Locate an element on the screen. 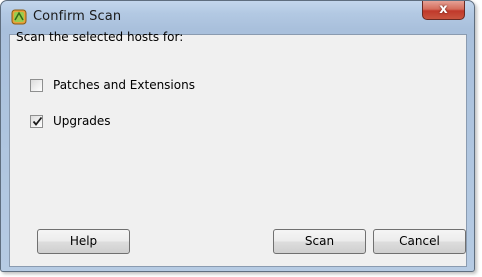 This screenshot has width=482, height=277. patches-checkbox is located at coordinates (36, 85).